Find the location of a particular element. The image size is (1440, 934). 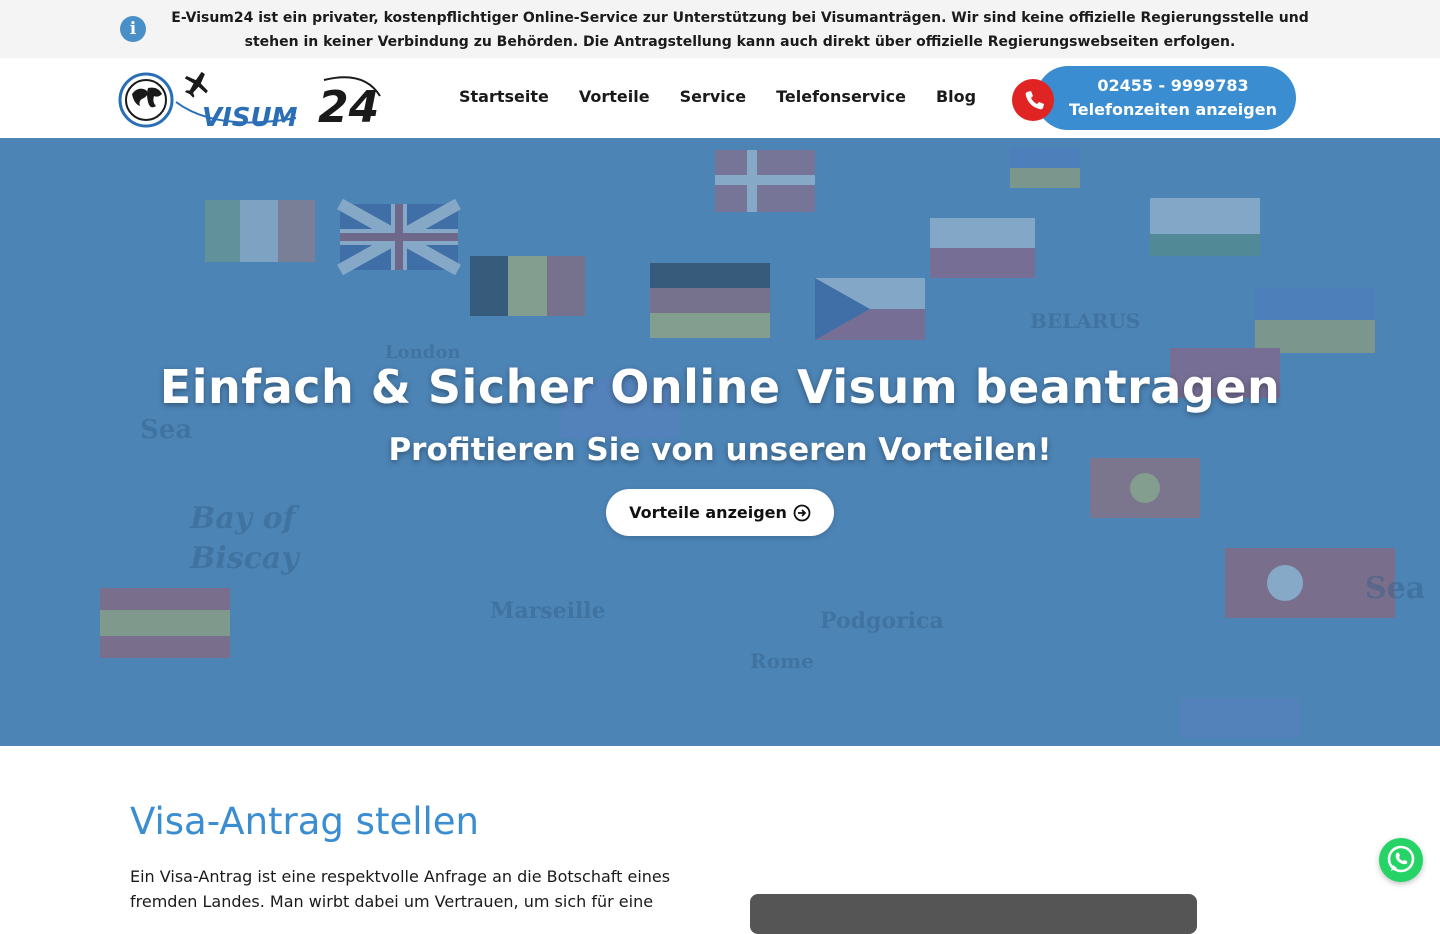

section-title: Visa-Antrag stellen is located at coordinates (304, 821).